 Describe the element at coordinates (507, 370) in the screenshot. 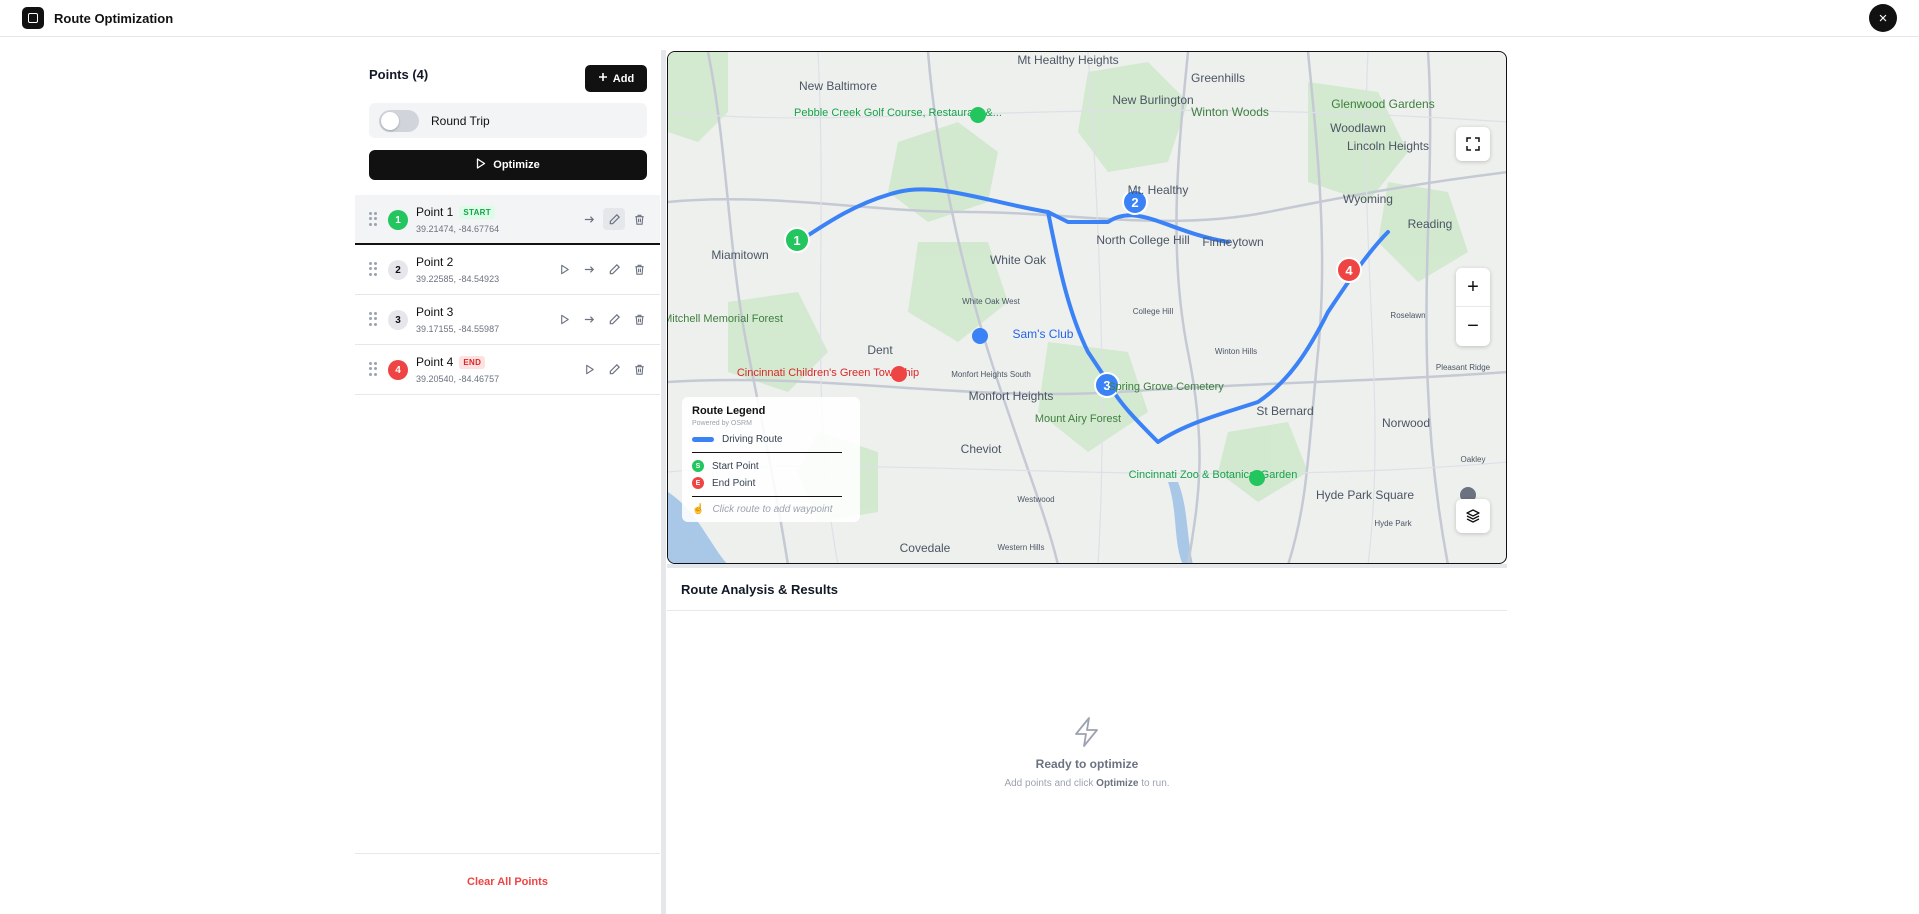

I see `point-row-4: 4 Point 4 END 39.20540, -84.46757` at that location.